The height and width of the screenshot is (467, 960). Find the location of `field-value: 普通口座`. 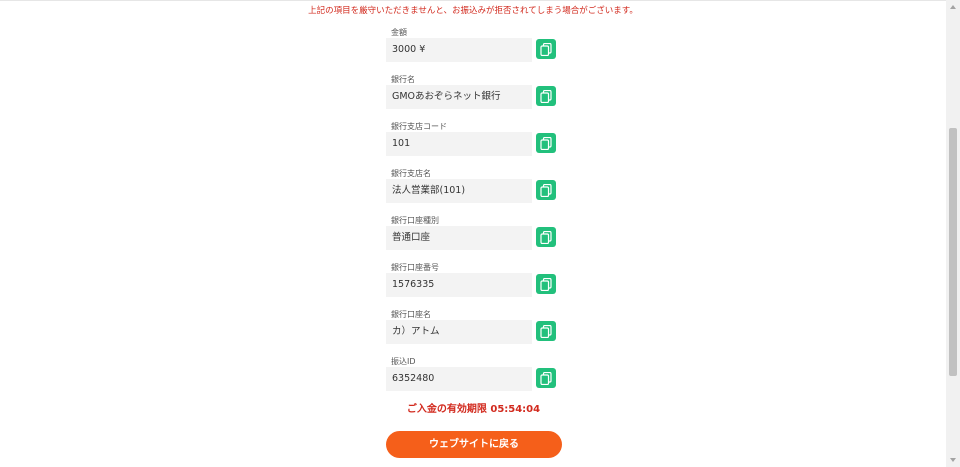

field-value: 普通口座 is located at coordinates (459, 238).